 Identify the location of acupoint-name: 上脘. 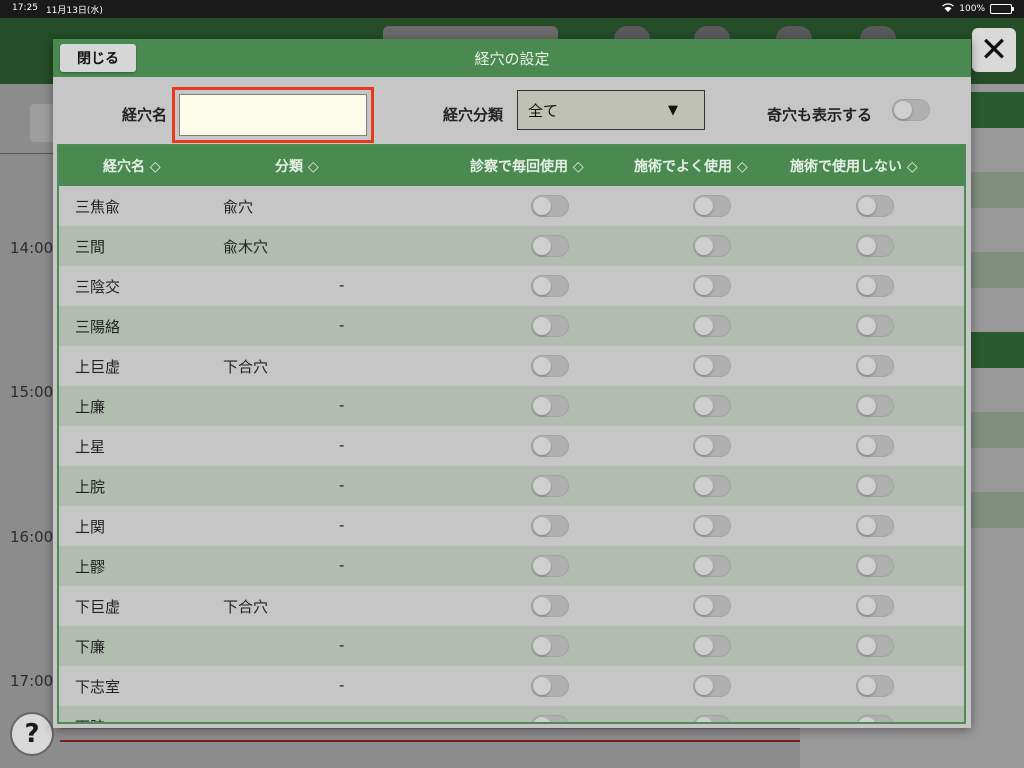
(90, 487).